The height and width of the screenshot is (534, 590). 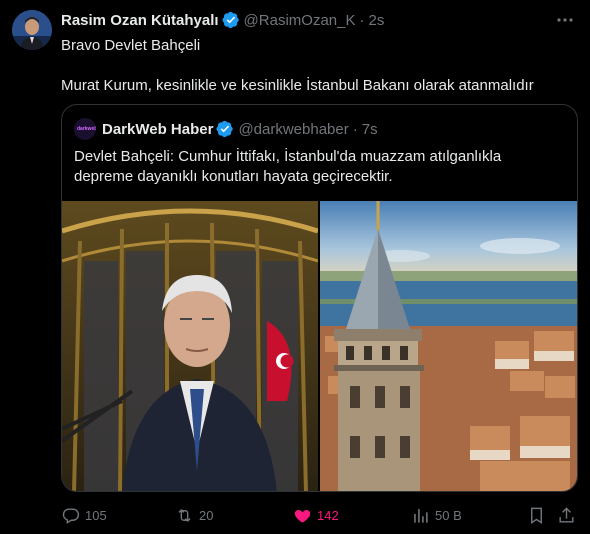 What do you see at coordinates (293, 129) in the screenshot?
I see `quote-author-handle: @darkwebhaber` at bounding box center [293, 129].